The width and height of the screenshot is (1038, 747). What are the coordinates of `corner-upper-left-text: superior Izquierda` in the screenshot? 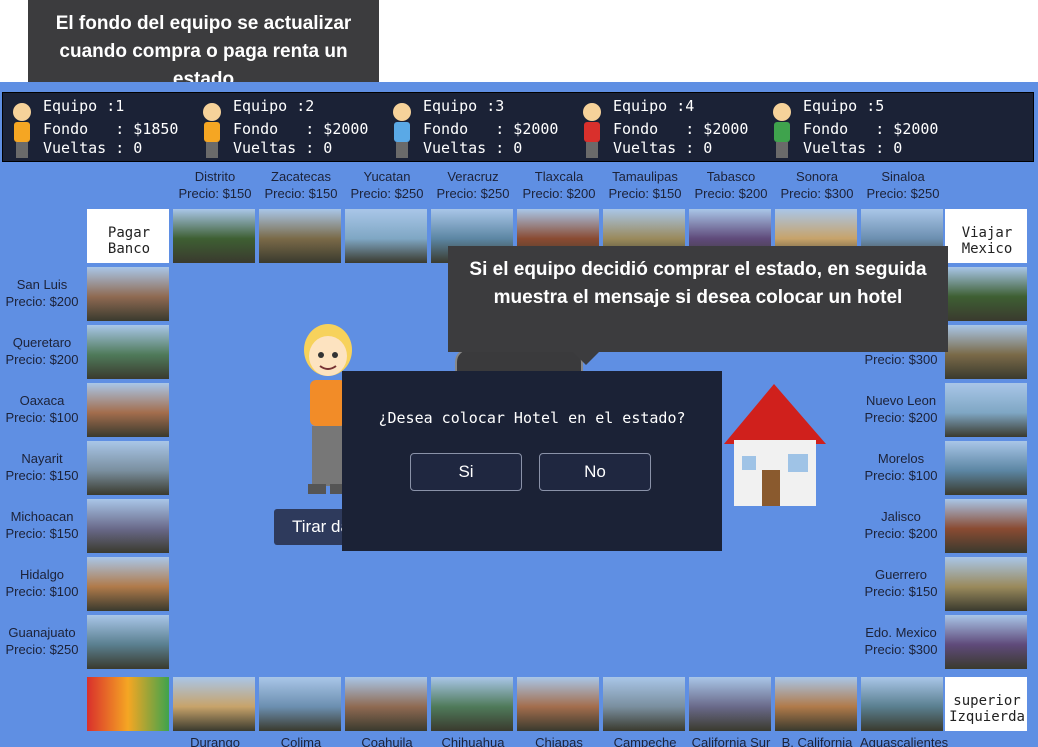 It's located at (986, 709).